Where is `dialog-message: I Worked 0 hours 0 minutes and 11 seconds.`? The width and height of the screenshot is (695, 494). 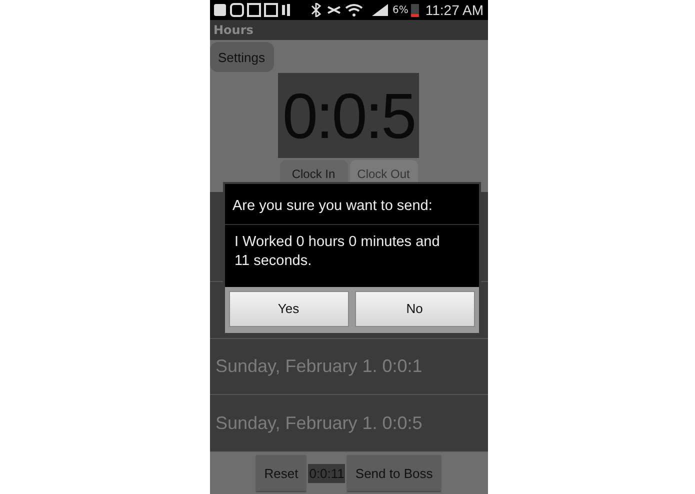
dialog-message: I Worked 0 hours 0 minutes and 11 seconds. is located at coordinates (337, 252).